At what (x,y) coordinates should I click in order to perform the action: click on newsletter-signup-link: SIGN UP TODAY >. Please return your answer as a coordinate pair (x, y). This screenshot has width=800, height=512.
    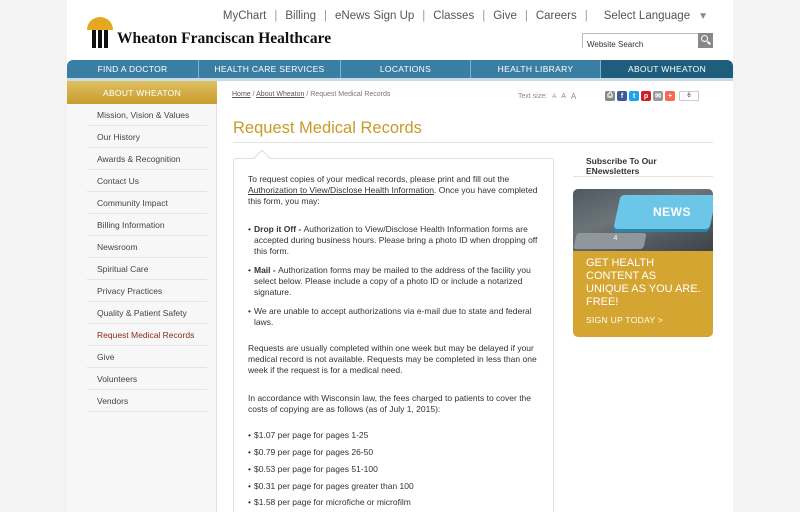
    Looking at the image, I should click on (624, 320).